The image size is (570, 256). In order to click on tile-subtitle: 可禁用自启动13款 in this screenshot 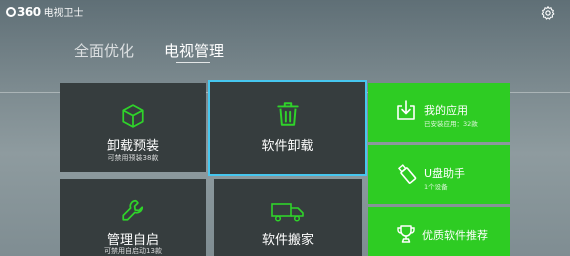, I will do `click(133, 251)`.